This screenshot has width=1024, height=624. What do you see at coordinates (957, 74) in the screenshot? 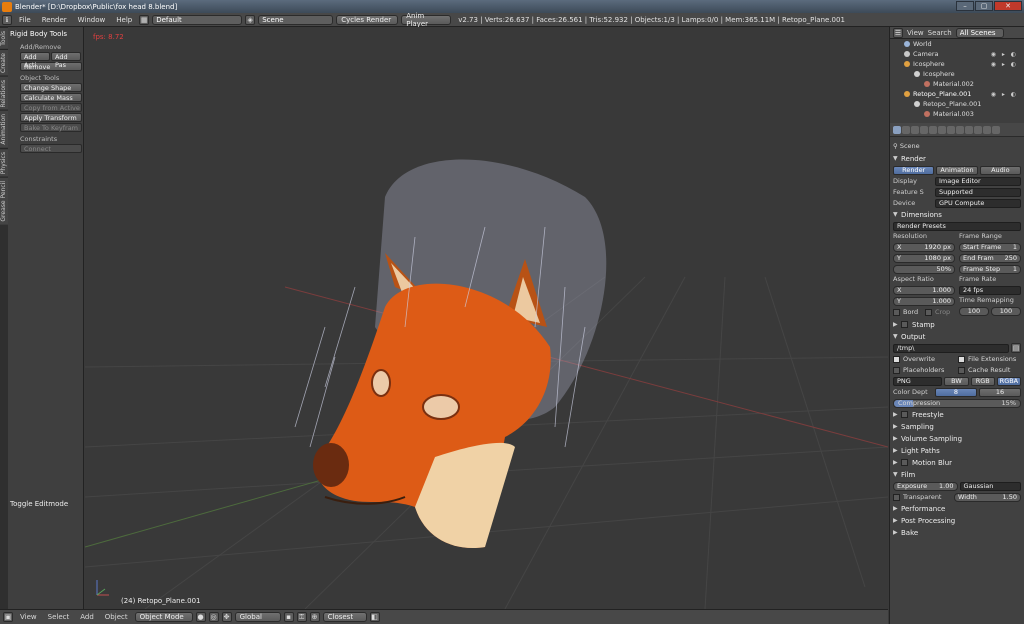
I see `outliner-item-icosphere-mesh: Icosphere` at bounding box center [957, 74].